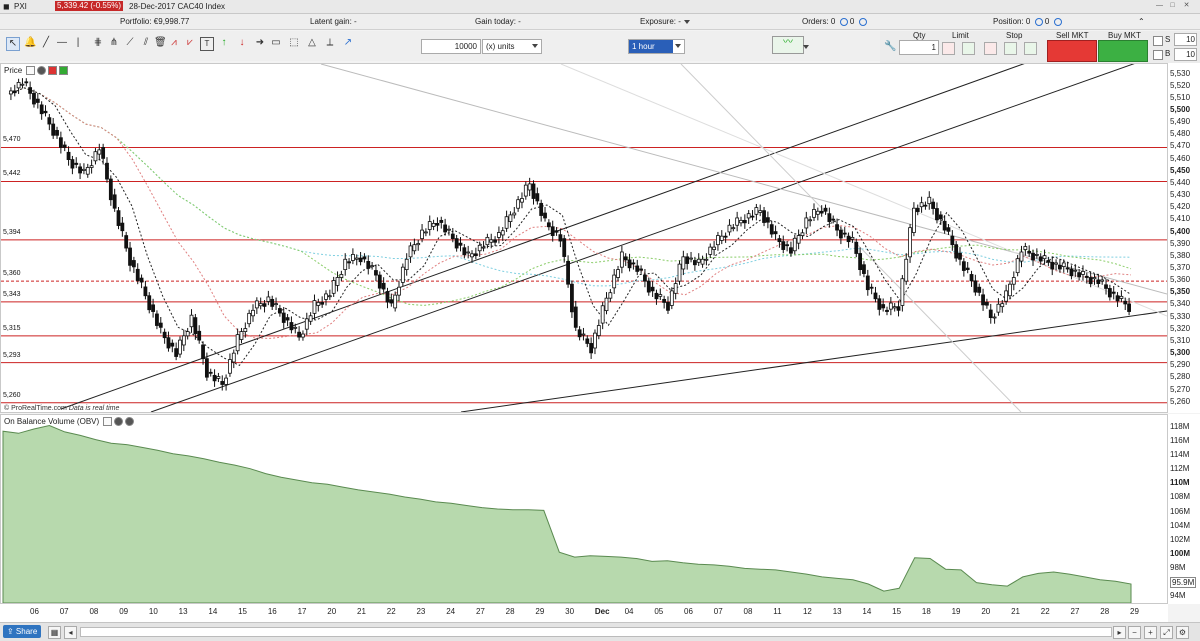  Describe the element at coordinates (1172, 6) in the screenshot. I see `maximize-icon: □` at that location.